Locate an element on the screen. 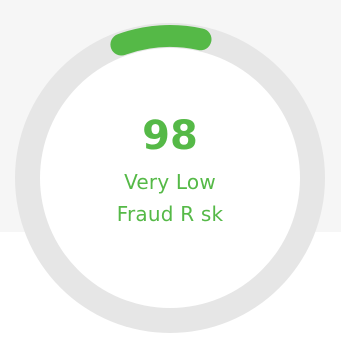  risk-rating-sublabel: Fraud R sk is located at coordinates (170, 214).